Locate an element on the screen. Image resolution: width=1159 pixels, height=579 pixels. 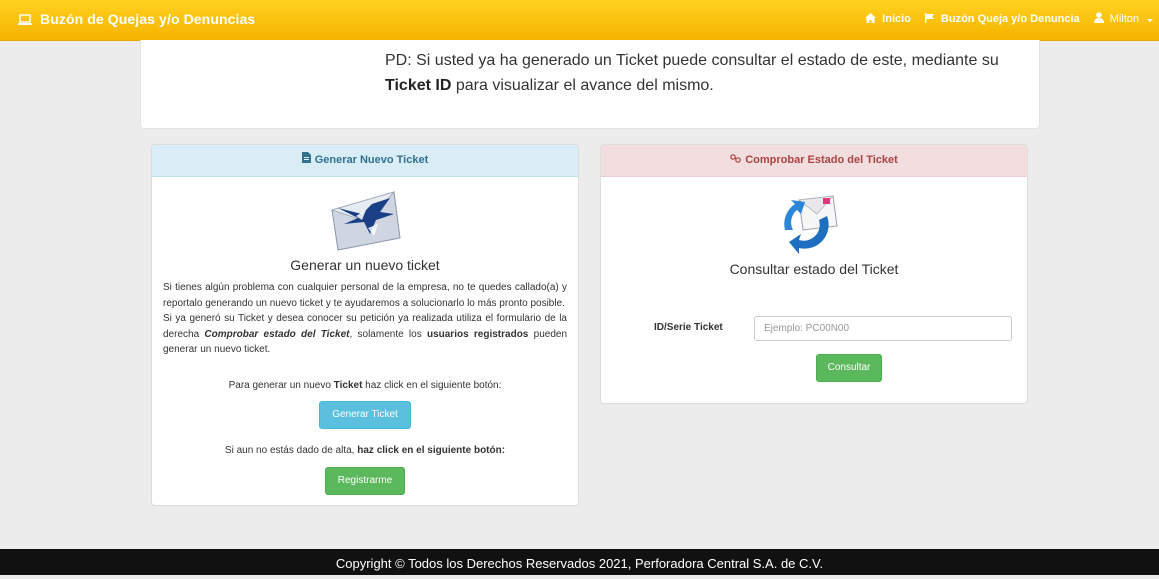
notice-text-2: para visualizar el avance del mismo. is located at coordinates (582, 85).